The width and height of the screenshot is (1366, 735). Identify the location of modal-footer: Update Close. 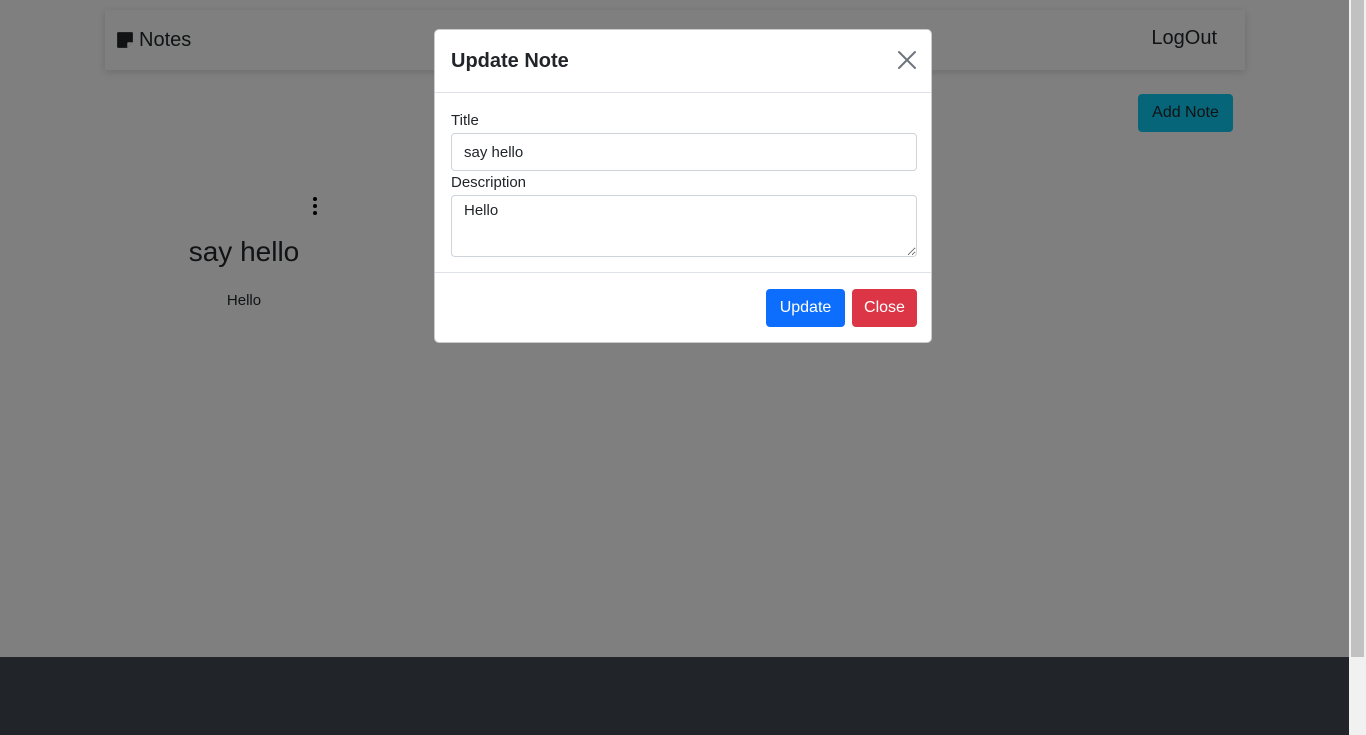
(683, 308).